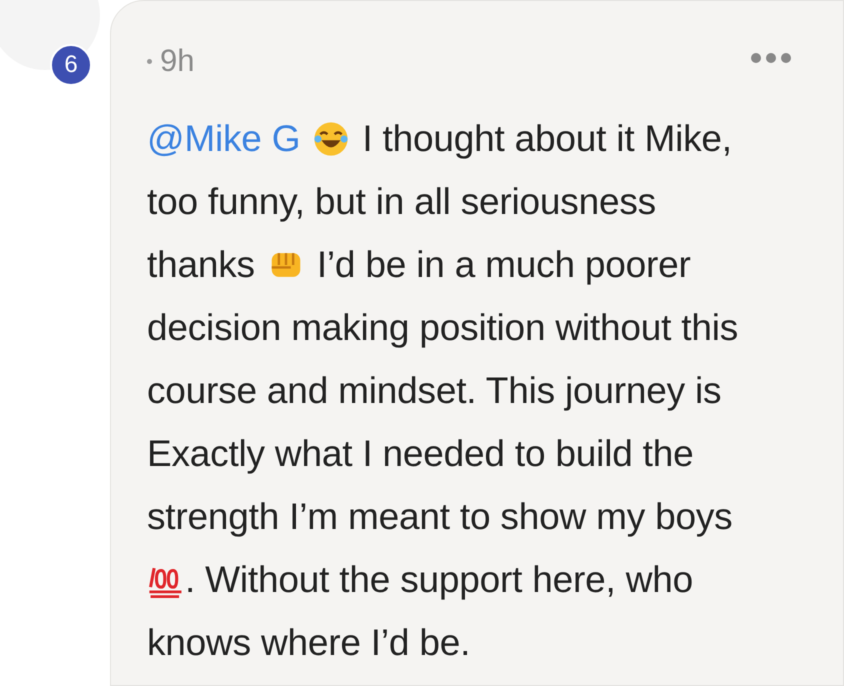 The height and width of the screenshot is (686, 844). Describe the element at coordinates (149, 61) in the screenshot. I see `separator-dot` at that location.